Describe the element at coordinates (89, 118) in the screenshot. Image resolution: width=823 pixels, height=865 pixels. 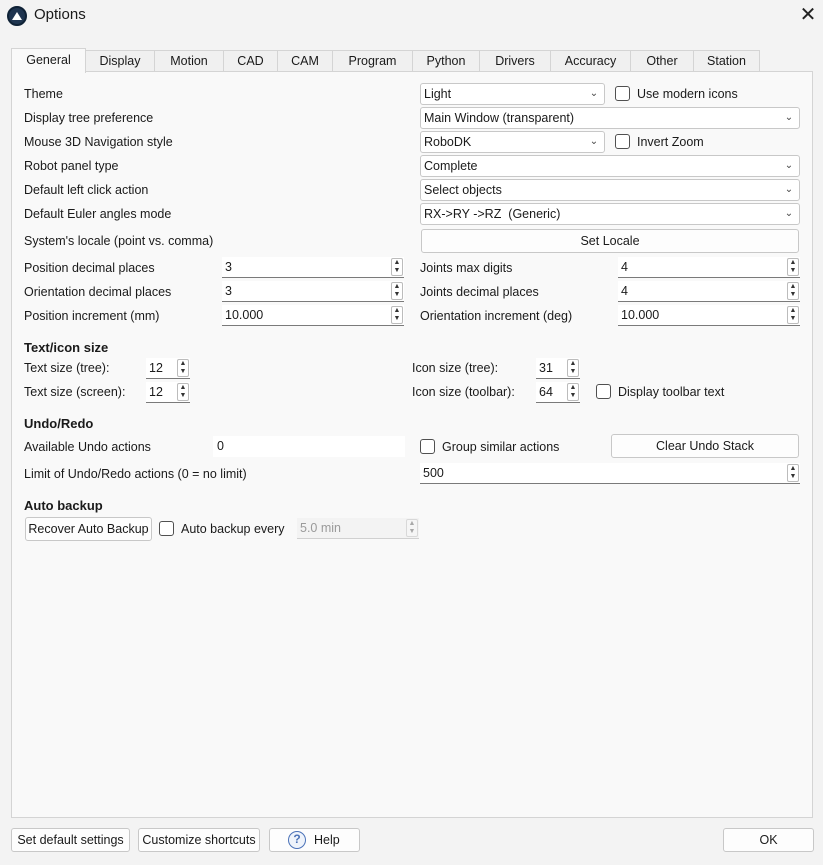
I see `display-tree-label: Display tree preference` at that location.